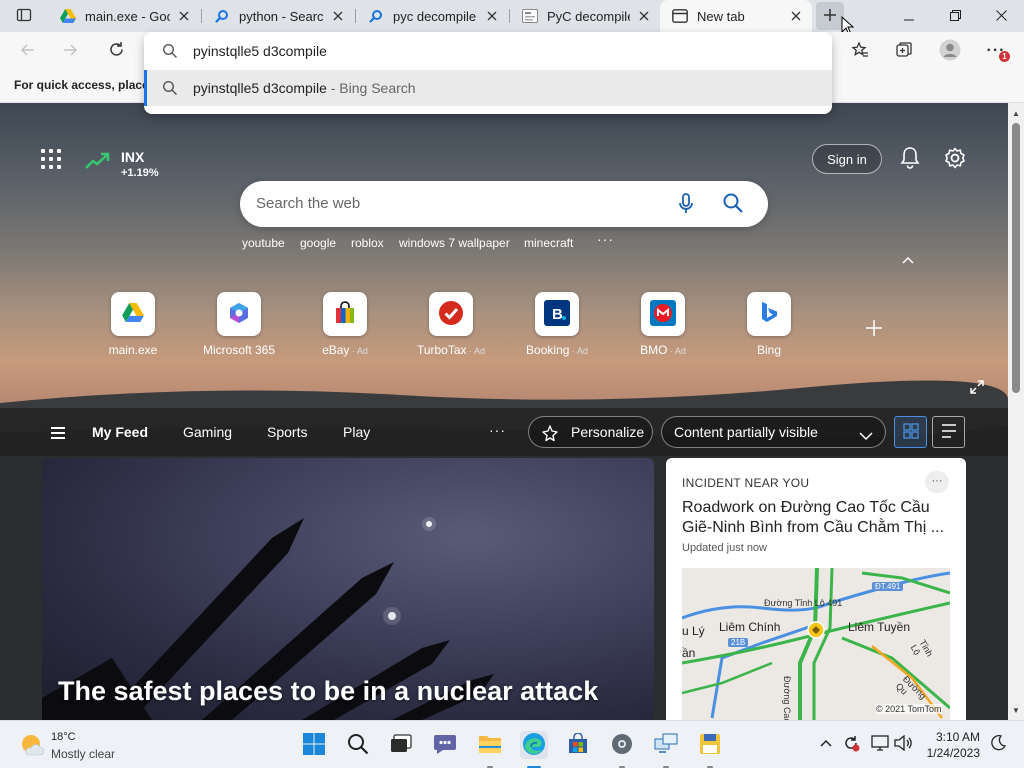  Describe the element at coordinates (260, 51) in the screenshot. I see `address-bar-text: pyinstqlle5 d3compile` at that location.